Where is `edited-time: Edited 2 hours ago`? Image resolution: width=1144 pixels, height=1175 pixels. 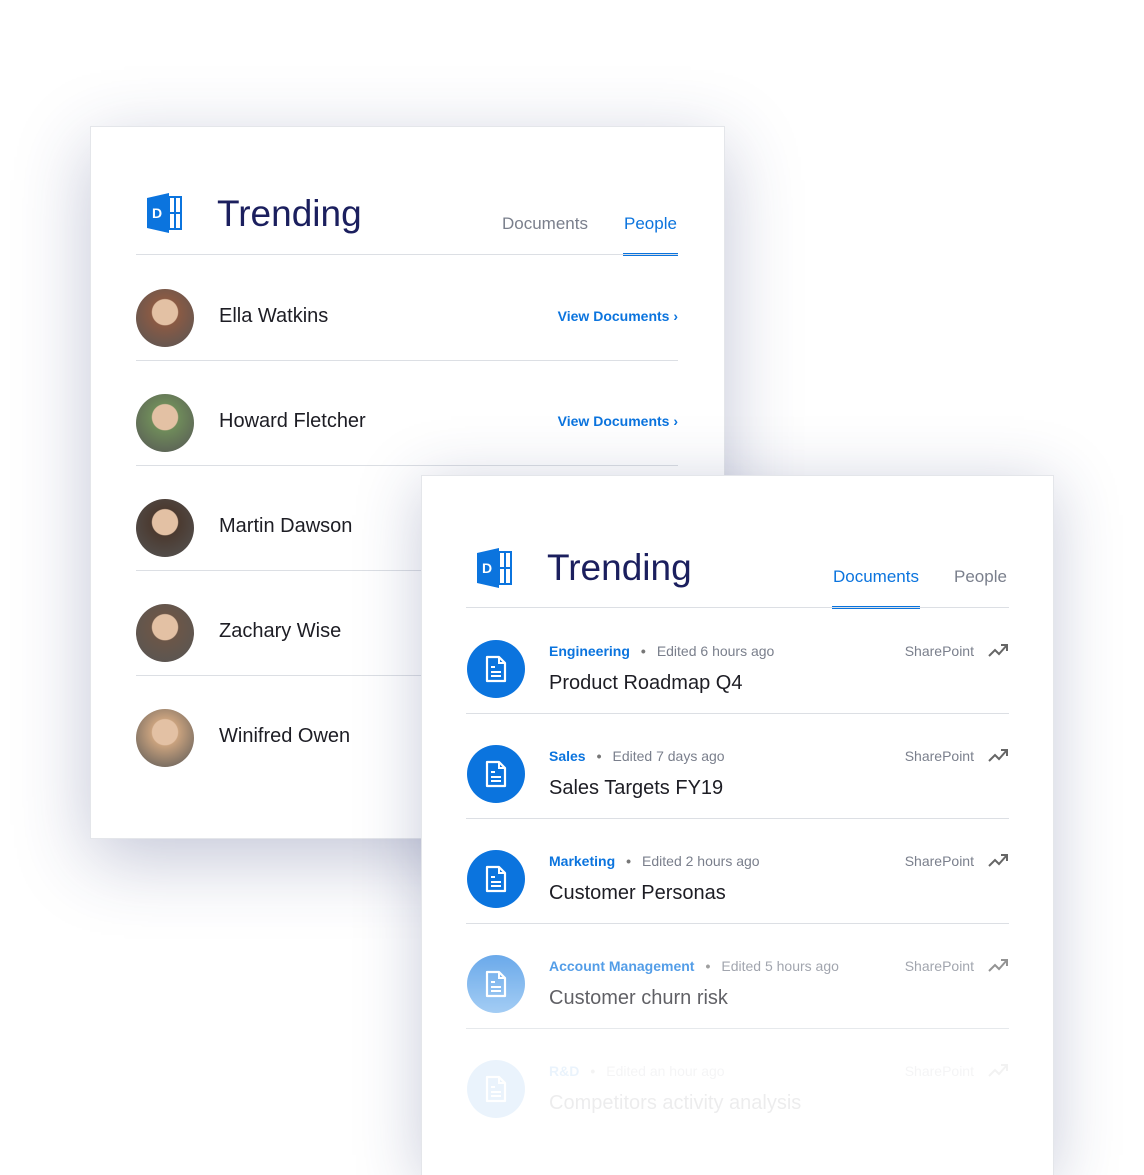 edited-time: Edited 2 hours ago is located at coordinates (701, 861).